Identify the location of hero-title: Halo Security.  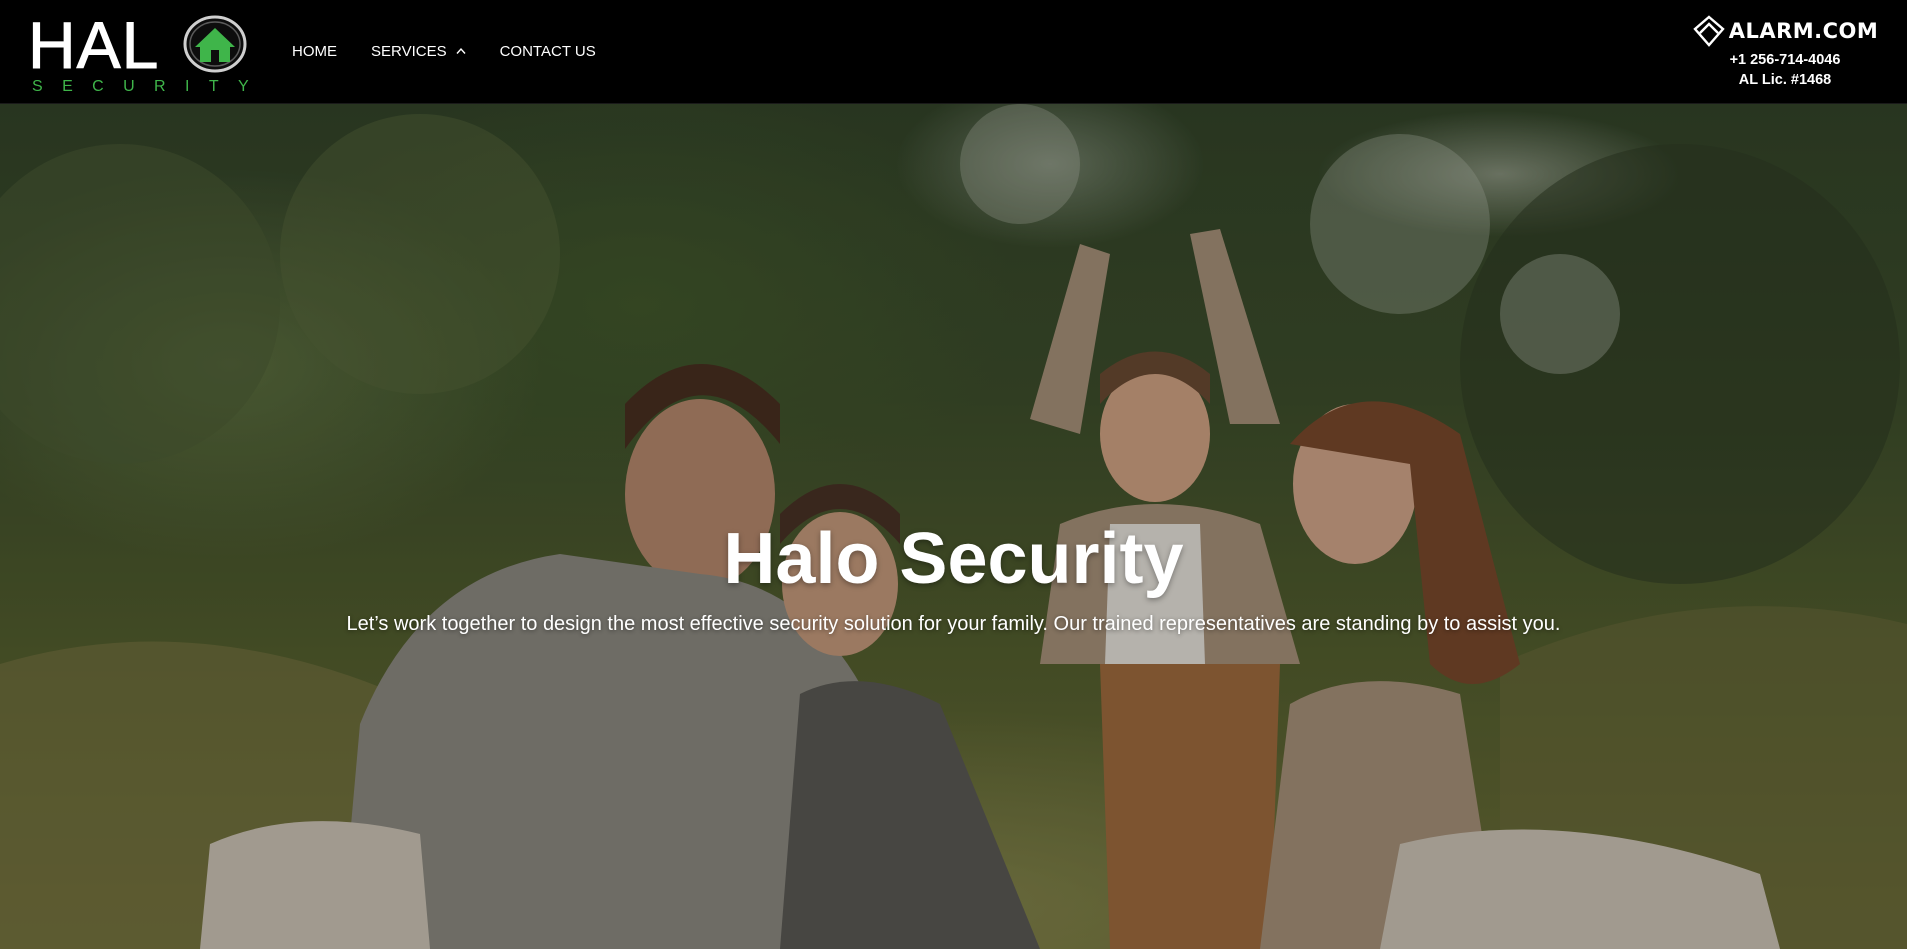
(953, 559).